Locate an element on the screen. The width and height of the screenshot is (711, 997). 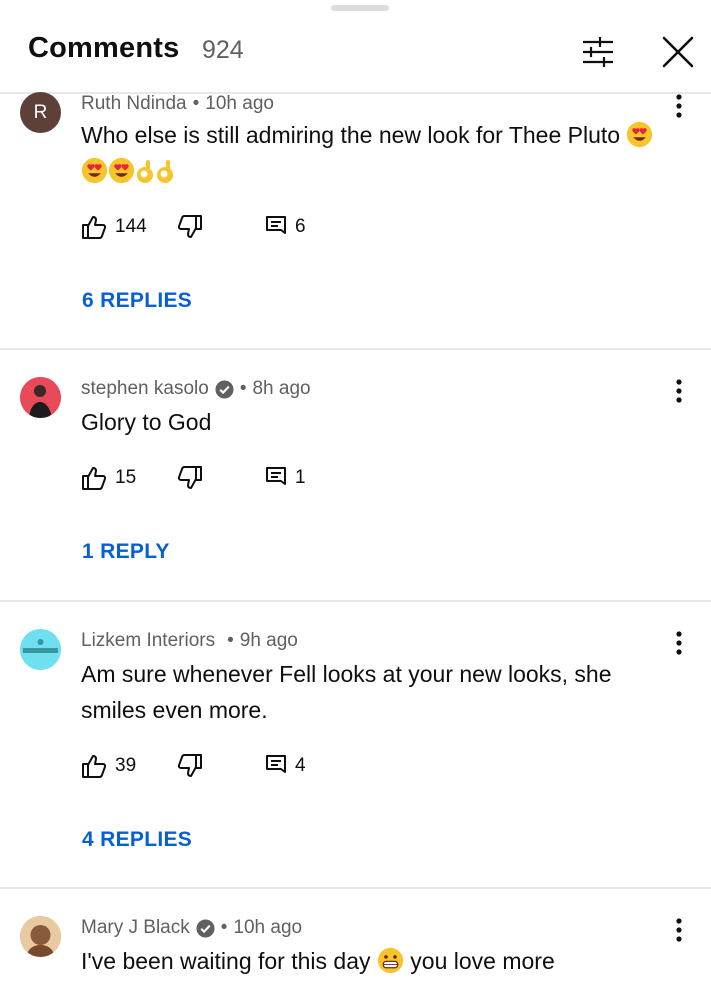
comment-count: 924 is located at coordinates (223, 50).